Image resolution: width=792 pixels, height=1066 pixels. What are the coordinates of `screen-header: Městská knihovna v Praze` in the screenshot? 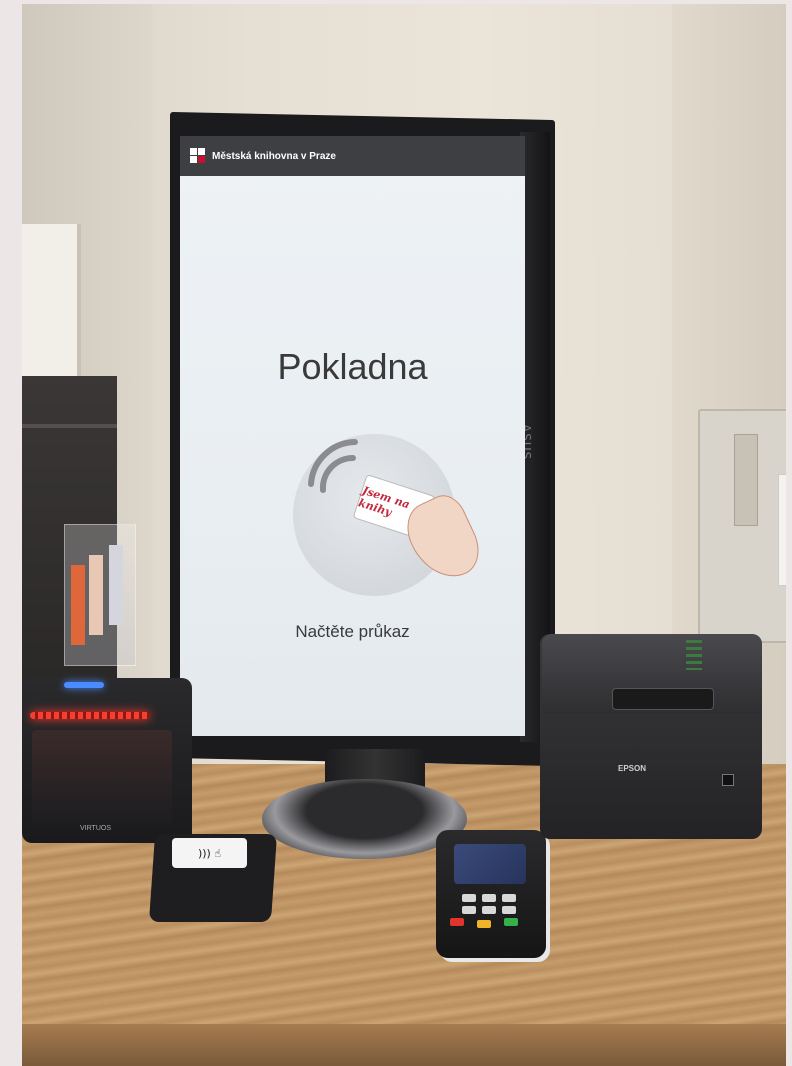 It's located at (352, 156).